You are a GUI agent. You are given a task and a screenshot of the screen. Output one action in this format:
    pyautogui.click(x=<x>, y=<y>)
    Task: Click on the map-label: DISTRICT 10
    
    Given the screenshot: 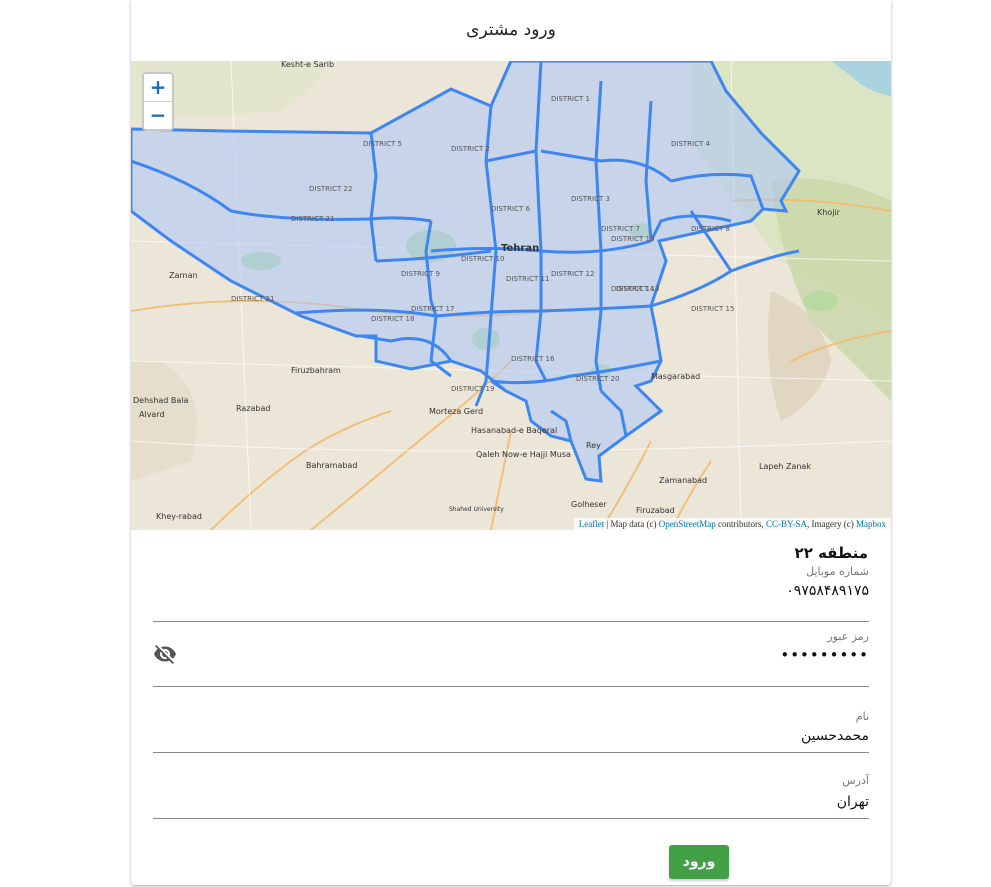 What is the action you would take?
    pyautogui.click(x=482, y=259)
    